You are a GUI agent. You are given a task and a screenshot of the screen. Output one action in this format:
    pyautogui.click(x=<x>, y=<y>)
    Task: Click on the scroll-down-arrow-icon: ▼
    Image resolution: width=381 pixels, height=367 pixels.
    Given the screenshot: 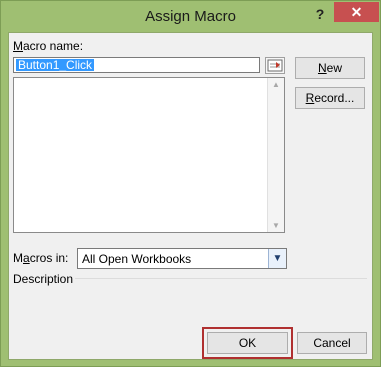 What is the action you would take?
    pyautogui.click(x=276, y=225)
    